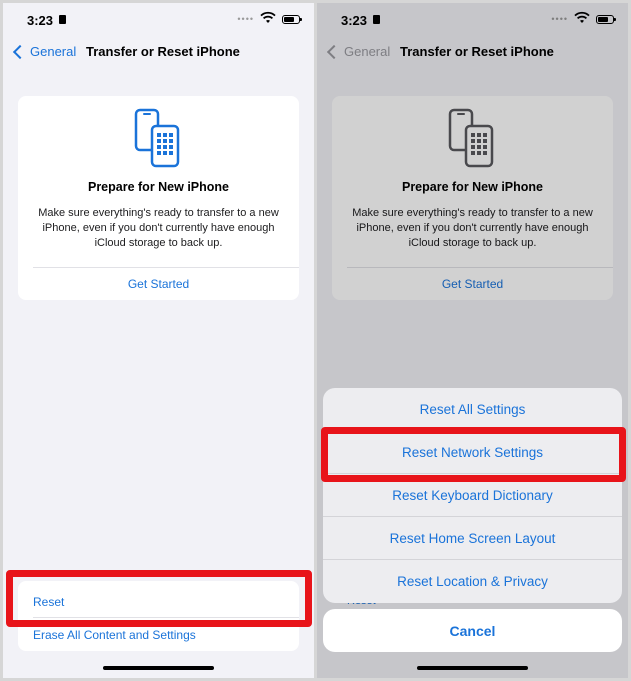 Image resolution: width=631 pixels, height=681 pixels. What do you see at coordinates (158, 21) in the screenshot?
I see `status-bar: 3:23 ••••` at bounding box center [158, 21].